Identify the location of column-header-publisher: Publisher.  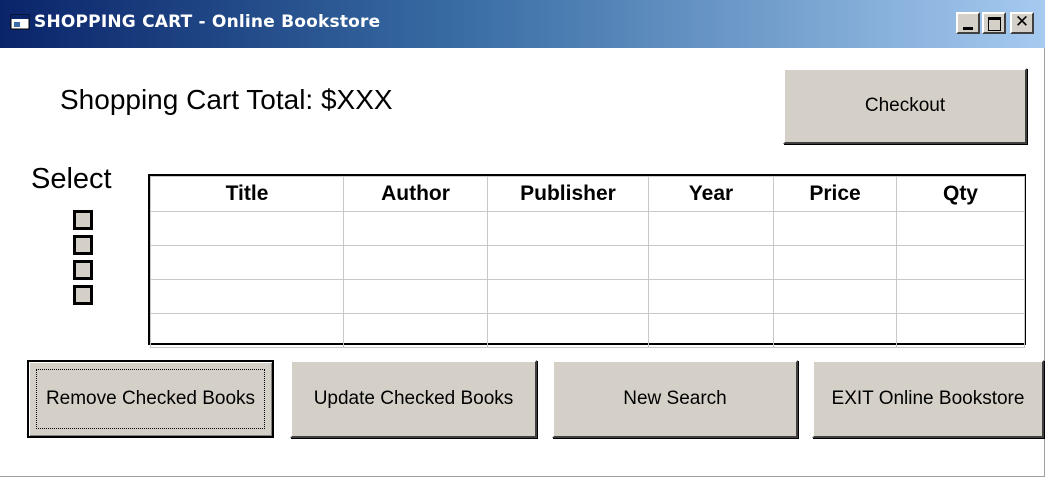
(568, 194).